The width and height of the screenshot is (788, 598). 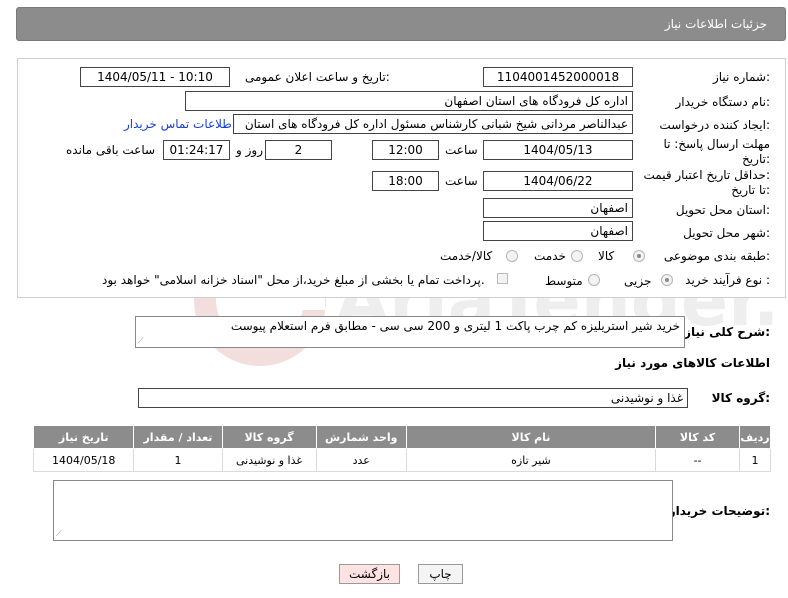 I want to click on process-radio-minor, so click(x=667, y=280).